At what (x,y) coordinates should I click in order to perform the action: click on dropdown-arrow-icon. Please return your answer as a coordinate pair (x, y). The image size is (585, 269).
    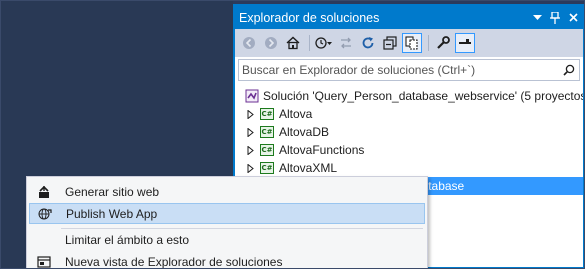
    Looking at the image, I should click on (537, 18).